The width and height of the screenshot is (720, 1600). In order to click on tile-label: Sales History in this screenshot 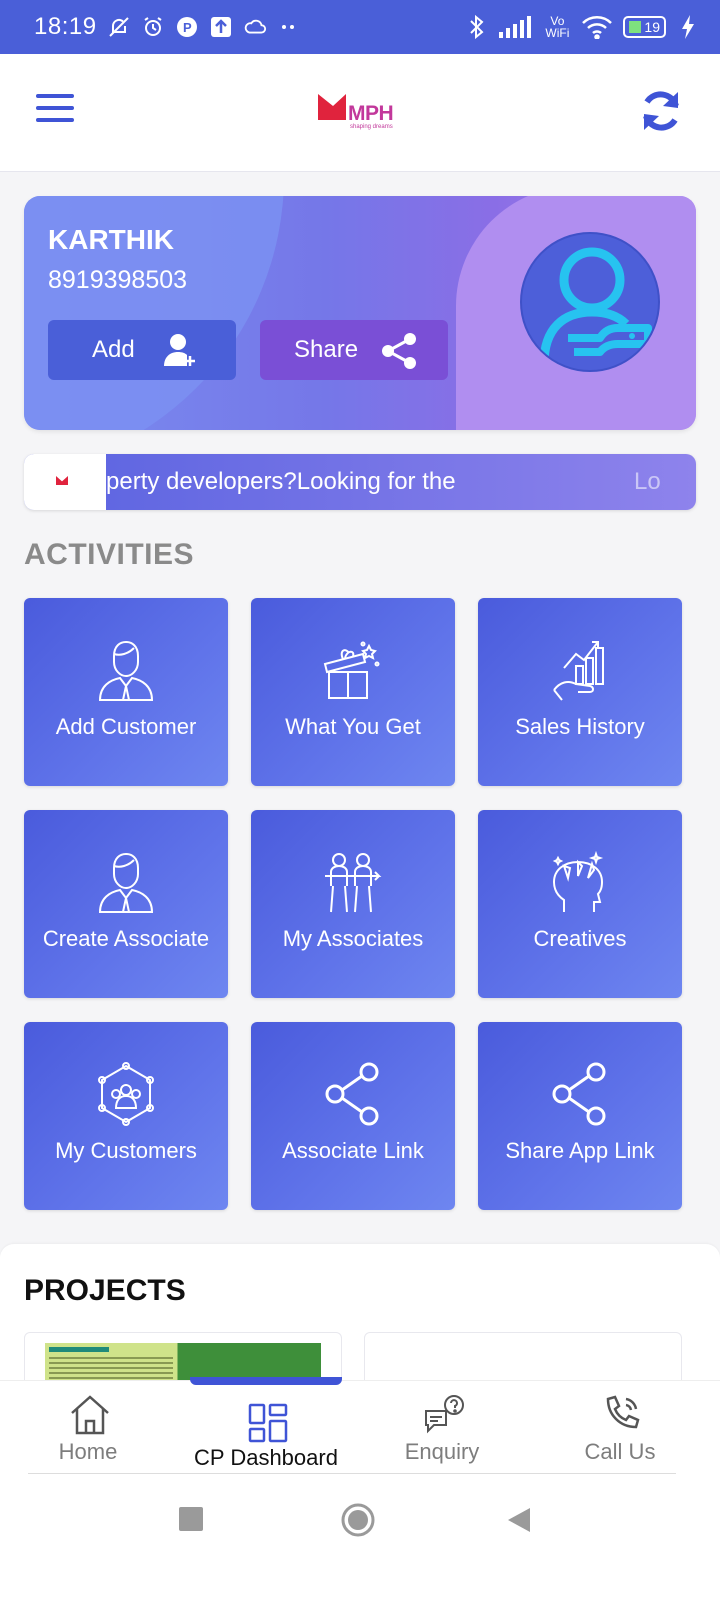, I will do `click(580, 726)`.